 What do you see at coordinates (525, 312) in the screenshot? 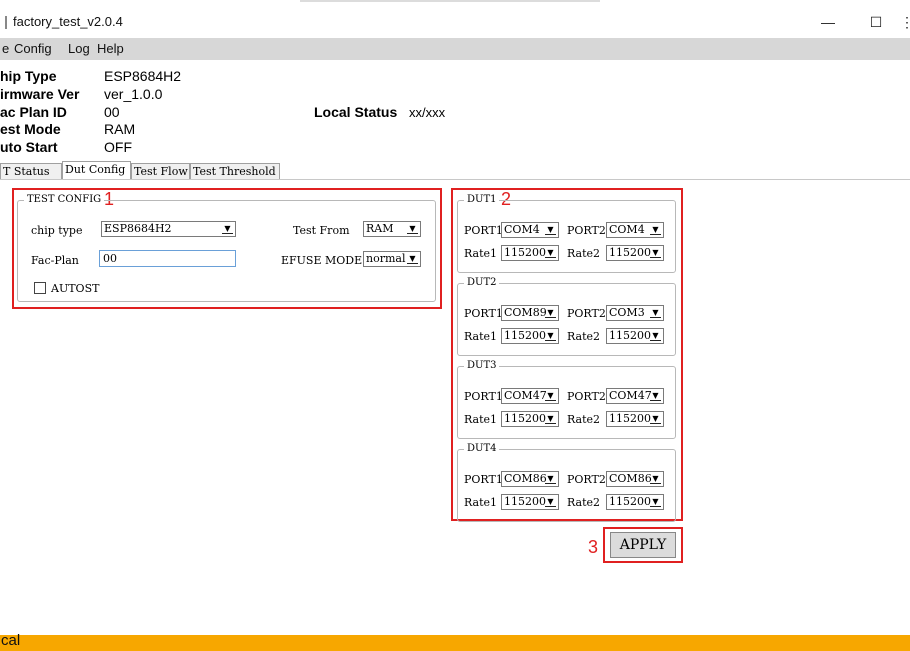
I see `port1-select-value: COM89` at bounding box center [525, 312].